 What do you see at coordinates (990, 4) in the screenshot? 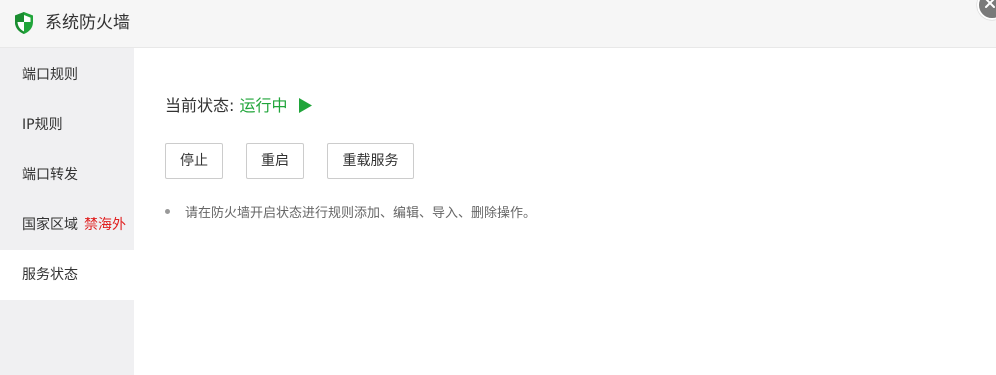
I see `close-icon` at bounding box center [990, 4].